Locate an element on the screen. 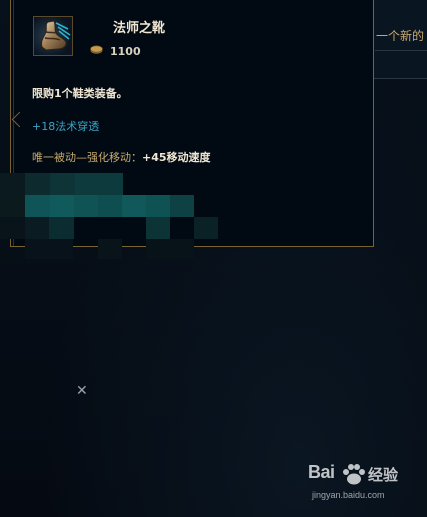 The width and height of the screenshot is (427, 517). boots-of-sorcery-icon is located at coordinates (53, 36).